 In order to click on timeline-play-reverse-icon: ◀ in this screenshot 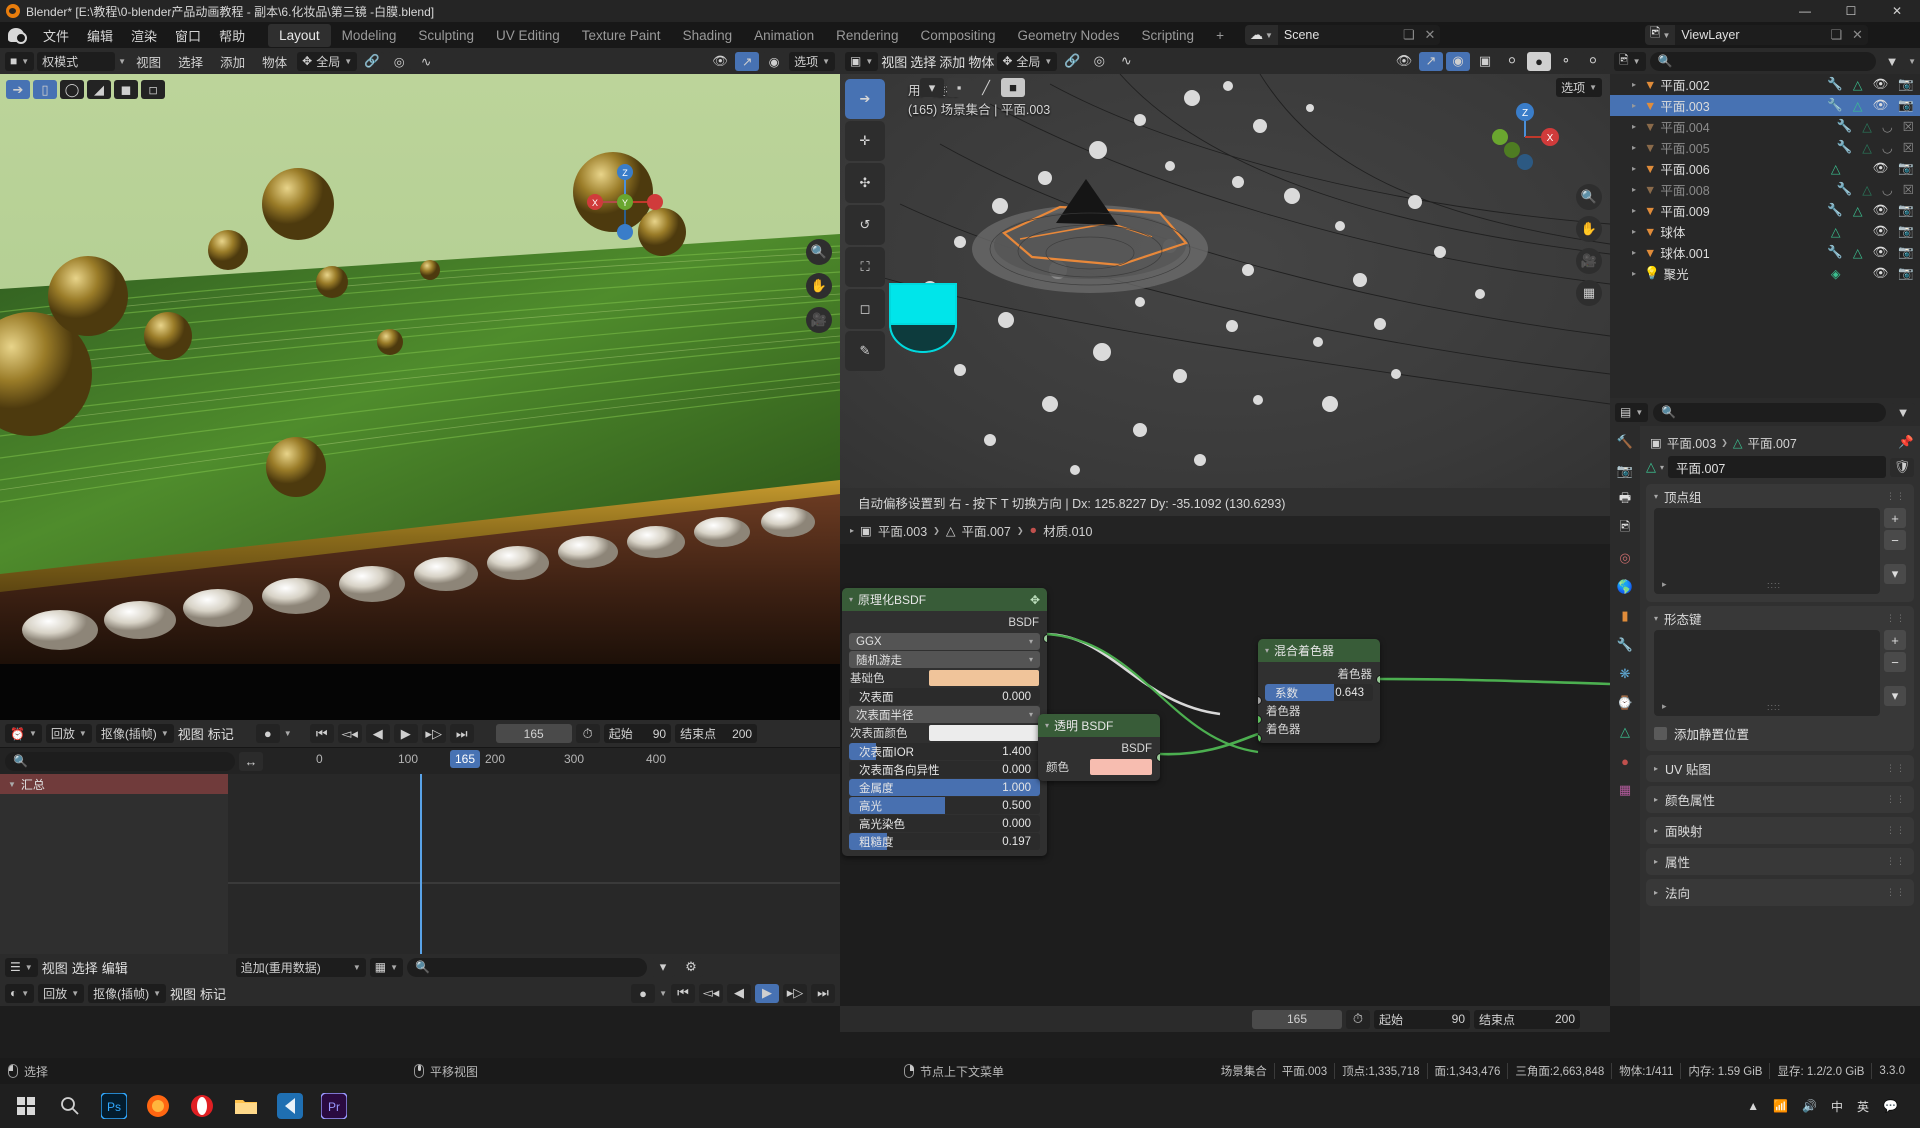, I will do `click(739, 993)`.